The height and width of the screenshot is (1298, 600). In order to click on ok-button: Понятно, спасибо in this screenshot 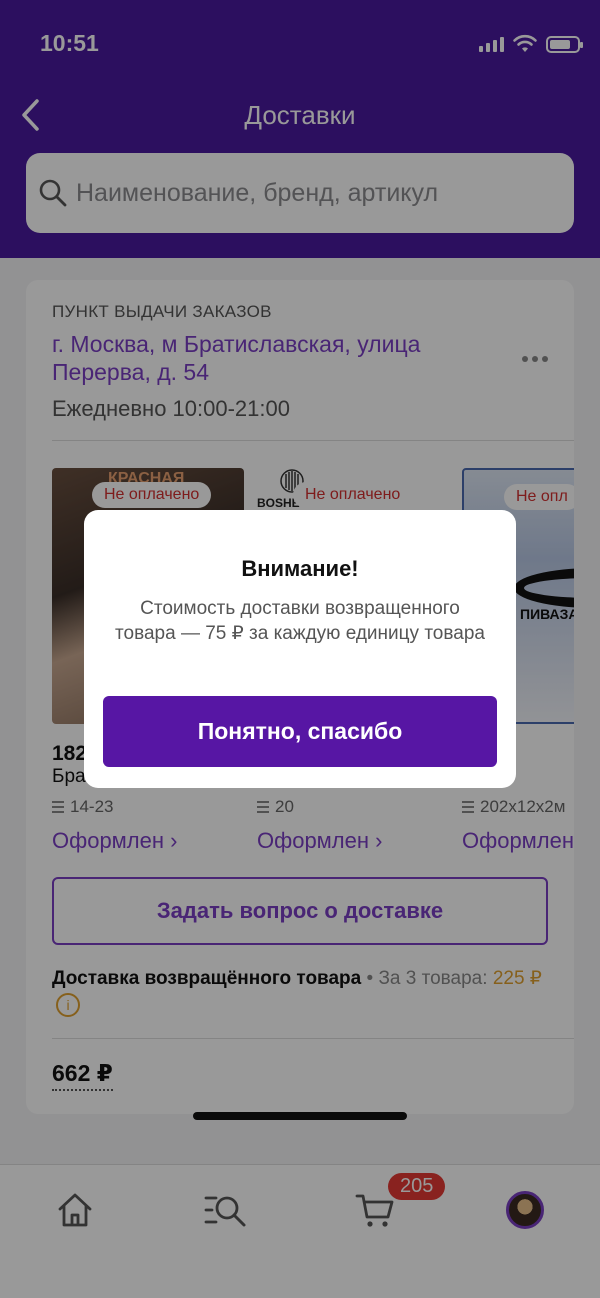, I will do `click(300, 731)`.